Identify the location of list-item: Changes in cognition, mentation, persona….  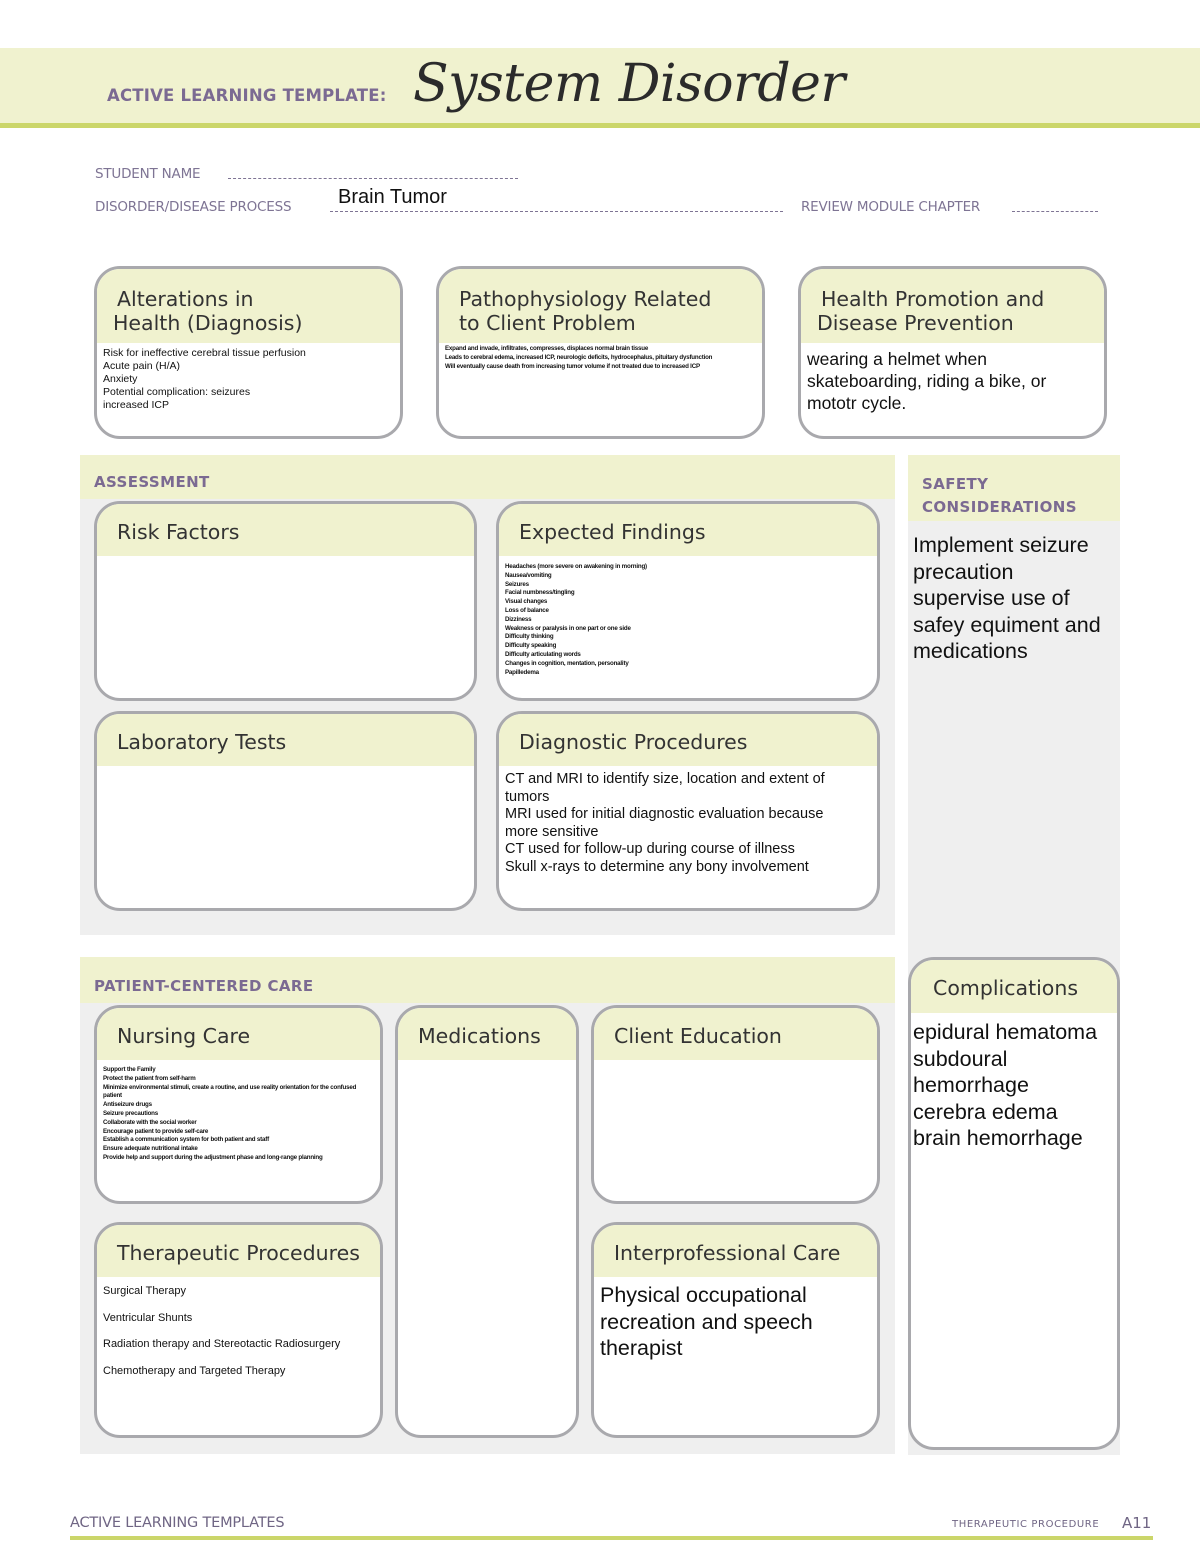
(567, 663).